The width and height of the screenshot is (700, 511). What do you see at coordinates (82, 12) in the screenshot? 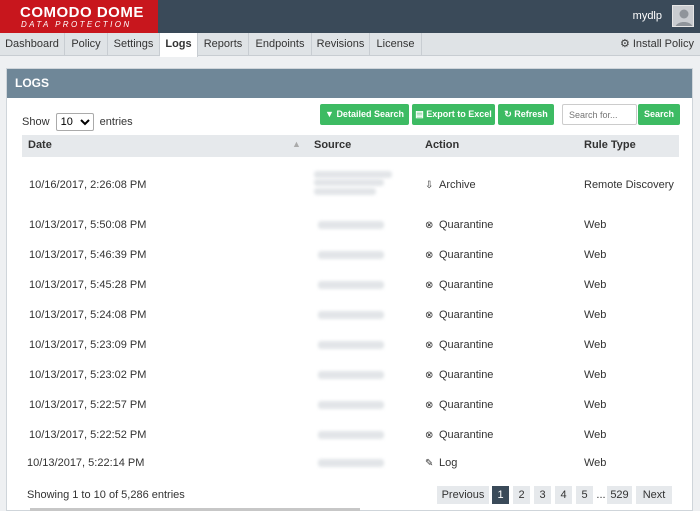
I see `logo-line1: COMODO DOME` at bounding box center [82, 12].